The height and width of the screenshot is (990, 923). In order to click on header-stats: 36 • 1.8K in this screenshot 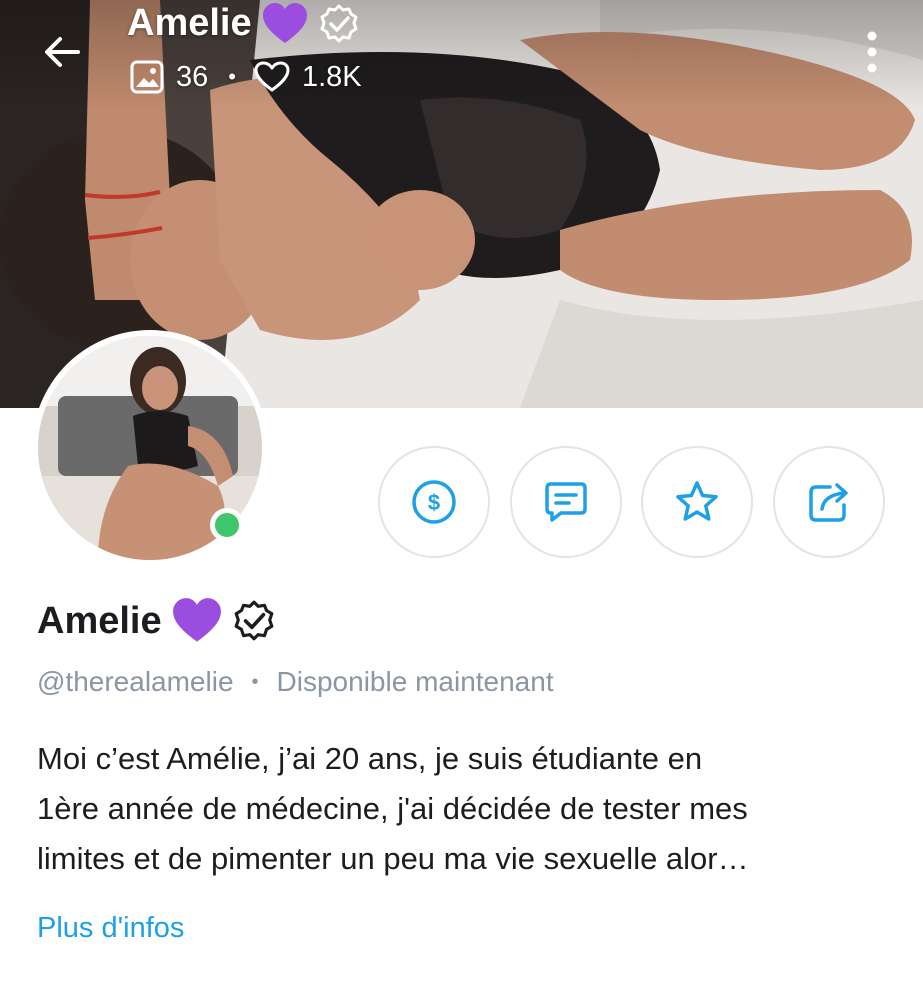, I will do `click(246, 77)`.